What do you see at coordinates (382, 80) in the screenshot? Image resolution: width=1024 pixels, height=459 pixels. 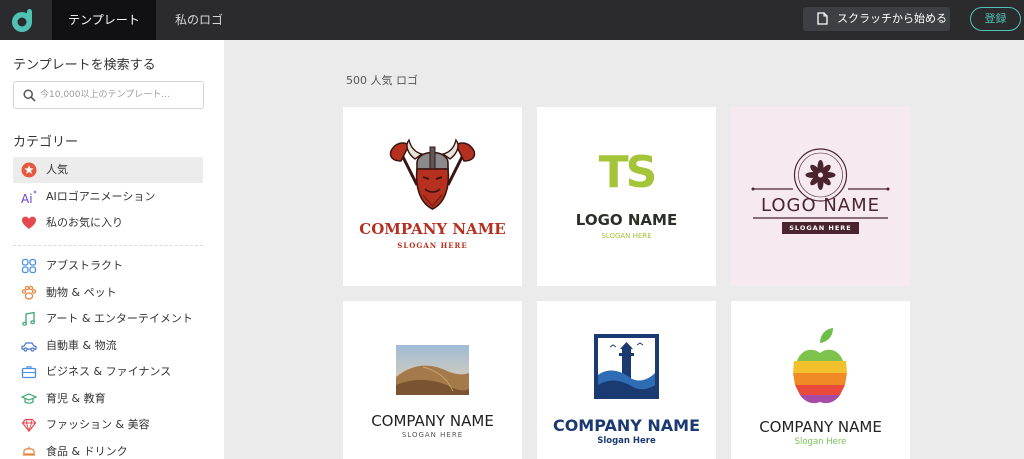 I see `section-title: 500 人気 ロゴ` at bounding box center [382, 80].